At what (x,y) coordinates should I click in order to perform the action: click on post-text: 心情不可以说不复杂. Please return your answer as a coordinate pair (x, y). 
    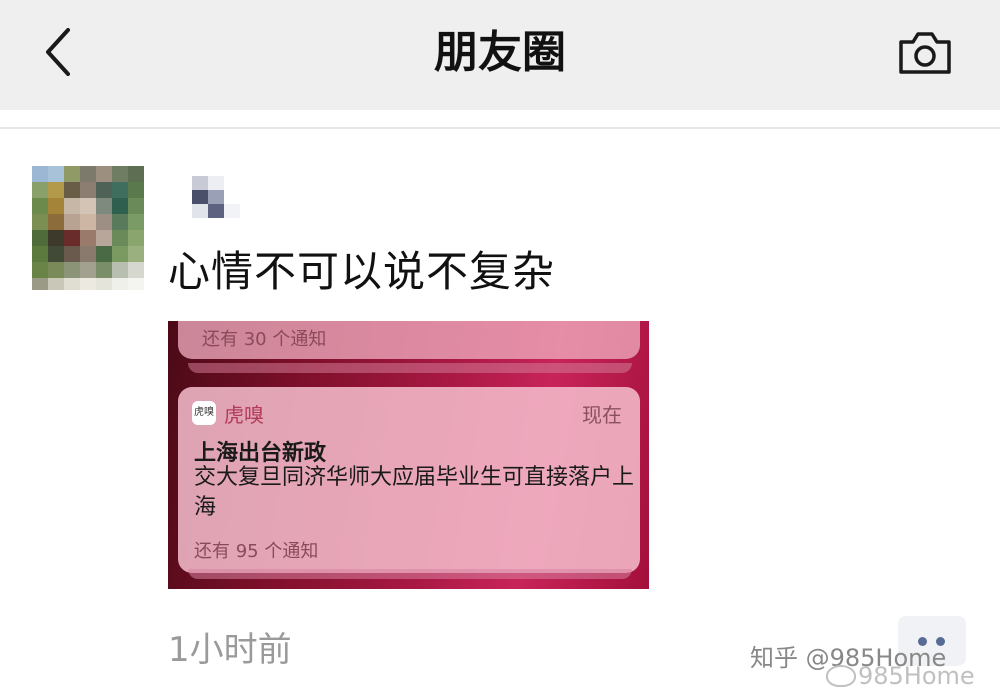
    Looking at the image, I should click on (362, 271).